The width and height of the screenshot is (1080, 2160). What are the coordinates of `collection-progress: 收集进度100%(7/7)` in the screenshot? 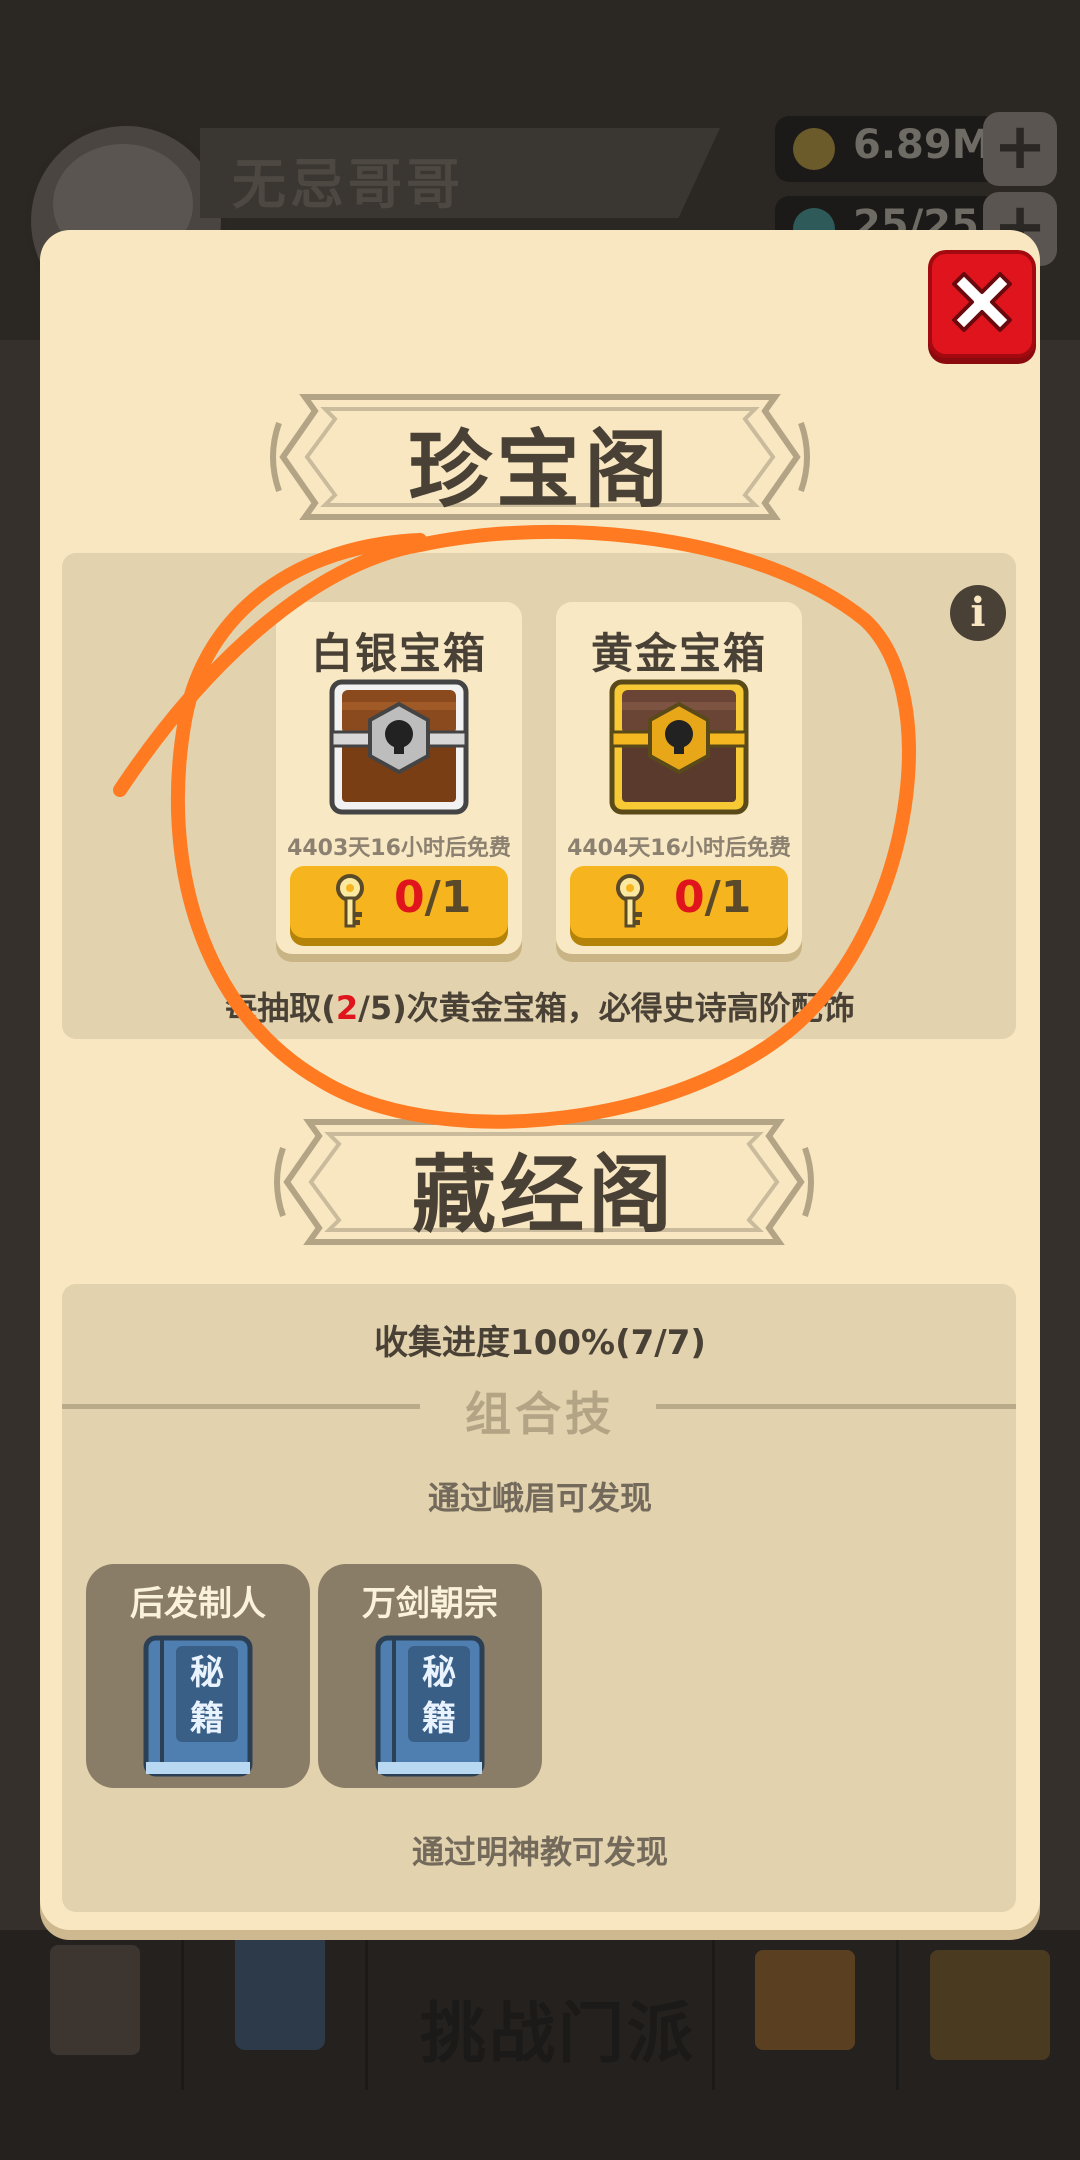 It's located at (540, 1343).